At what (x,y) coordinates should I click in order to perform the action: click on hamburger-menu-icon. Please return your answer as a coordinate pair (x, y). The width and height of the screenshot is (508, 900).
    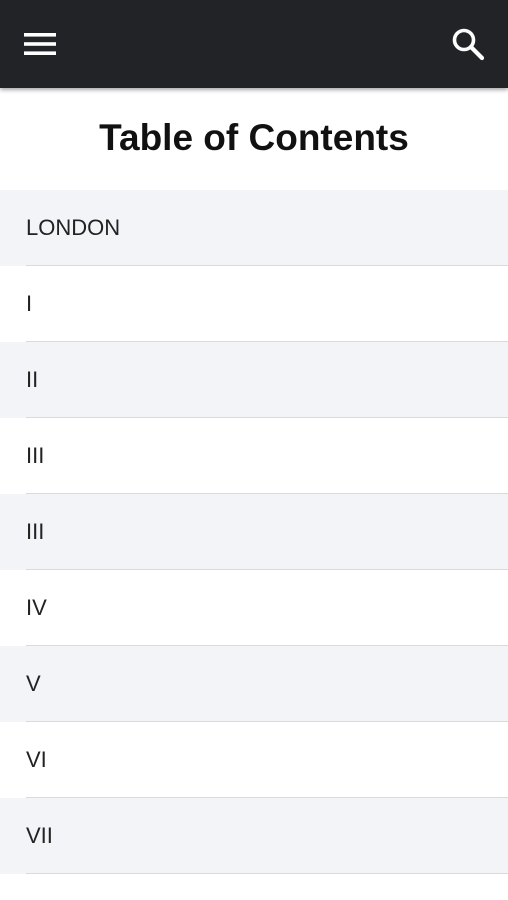
    Looking at the image, I should click on (40, 44).